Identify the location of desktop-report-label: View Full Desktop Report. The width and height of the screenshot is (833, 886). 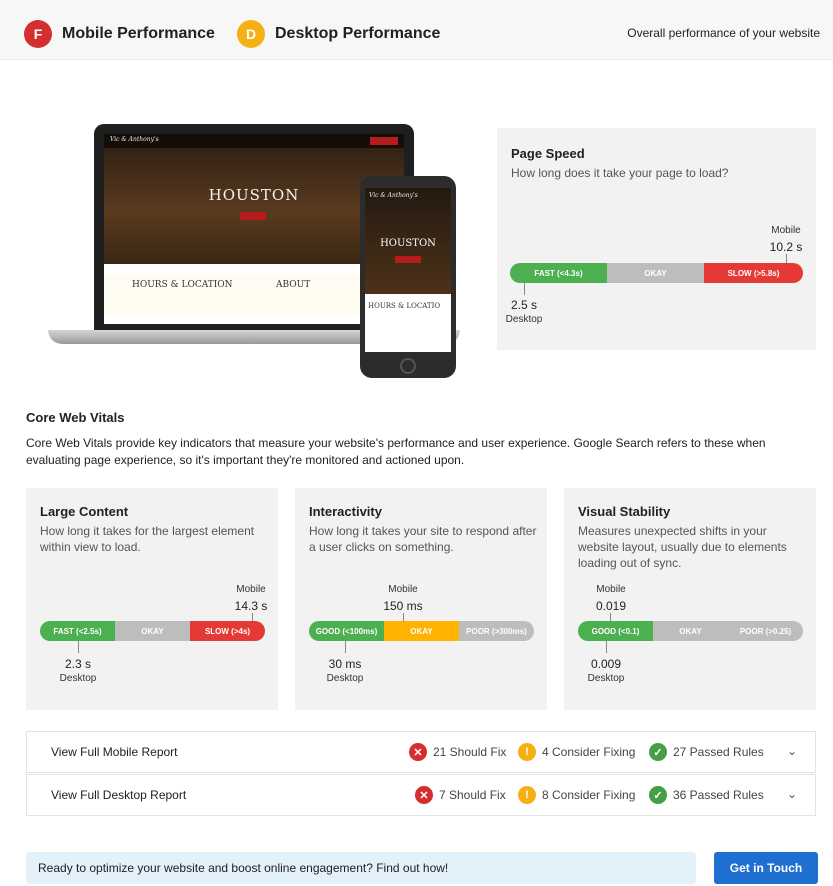
(119, 795).